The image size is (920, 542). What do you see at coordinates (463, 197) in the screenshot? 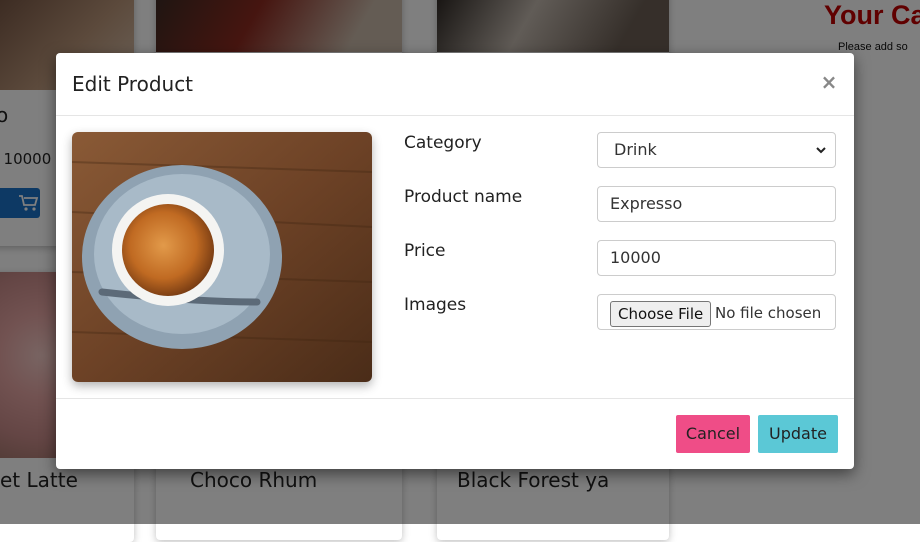
I see `product-name-label: Product name` at bounding box center [463, 197].